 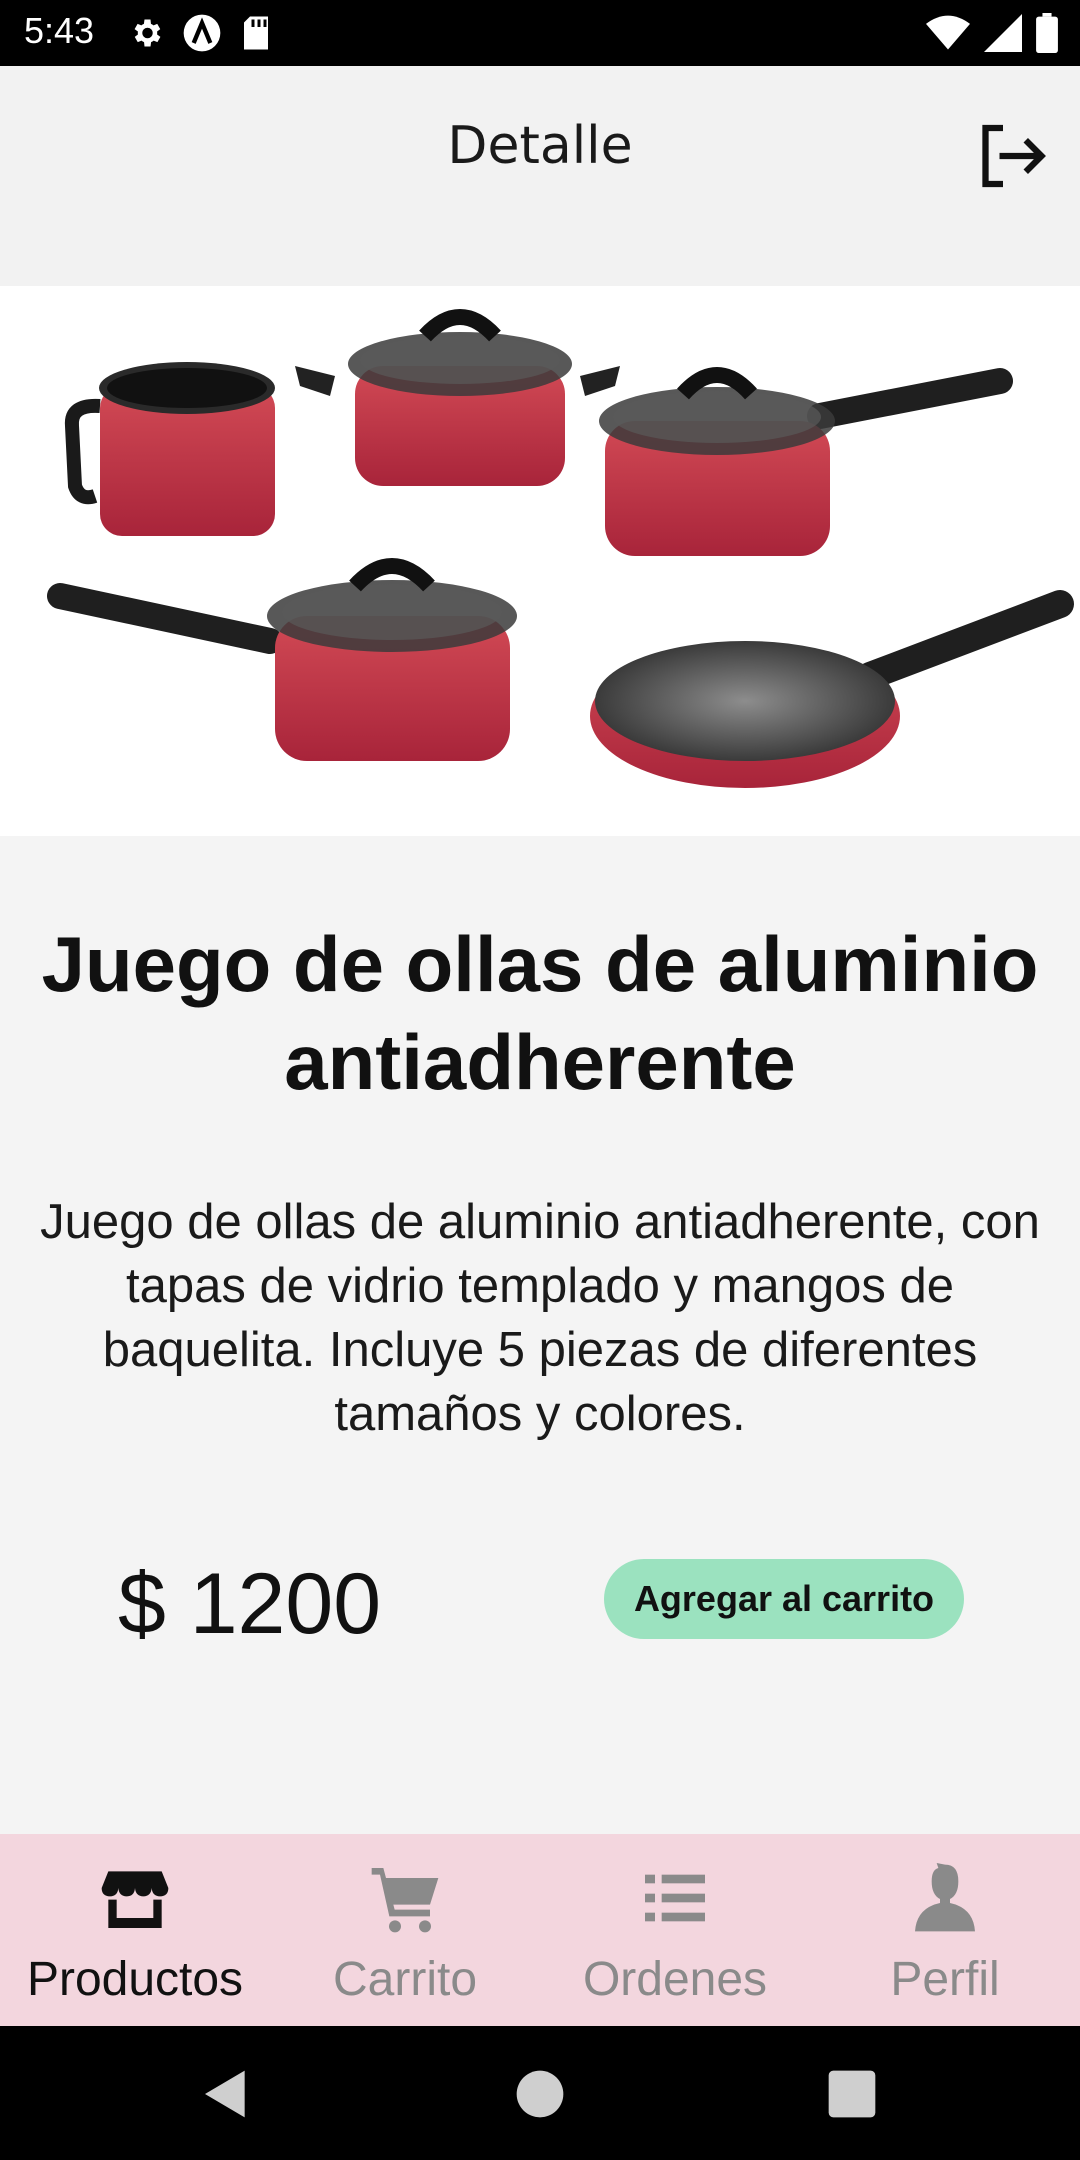 I want to click on nav-item-perfil: Perfil, so click(x=945, y=1930).